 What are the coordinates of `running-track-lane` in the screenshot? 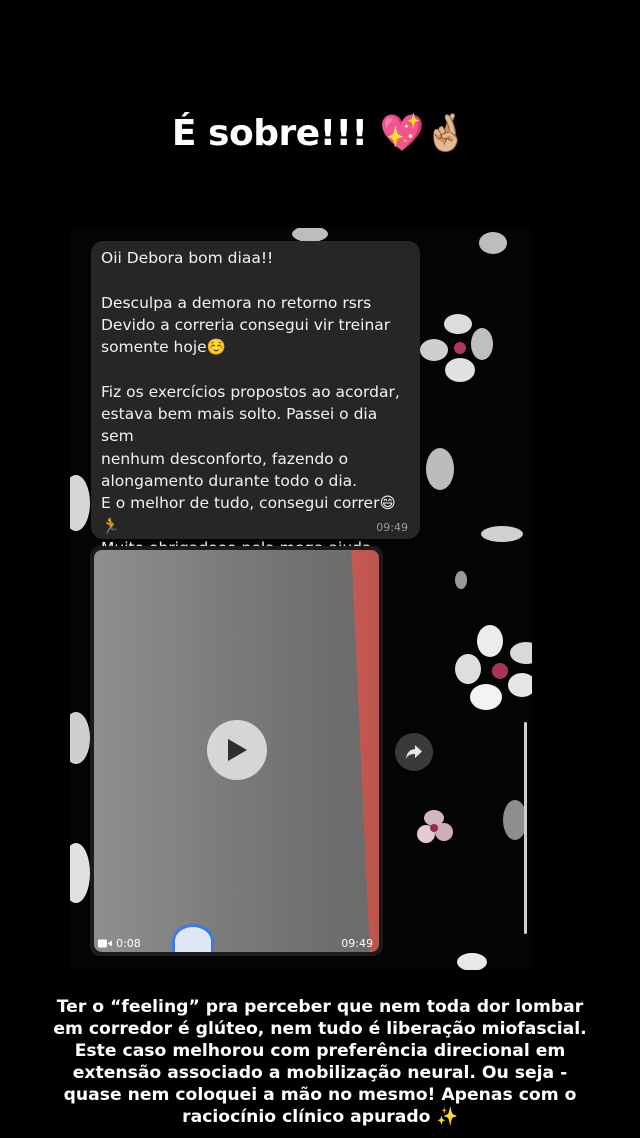 It's located at (365, 751).